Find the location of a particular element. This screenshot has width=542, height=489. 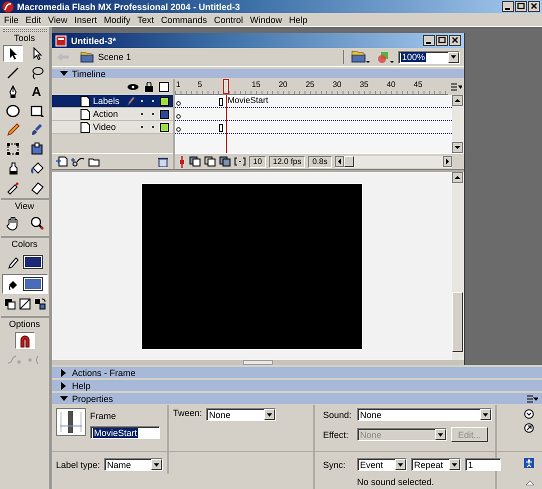

menu-item: Edit is located at coordinates (34, 19).